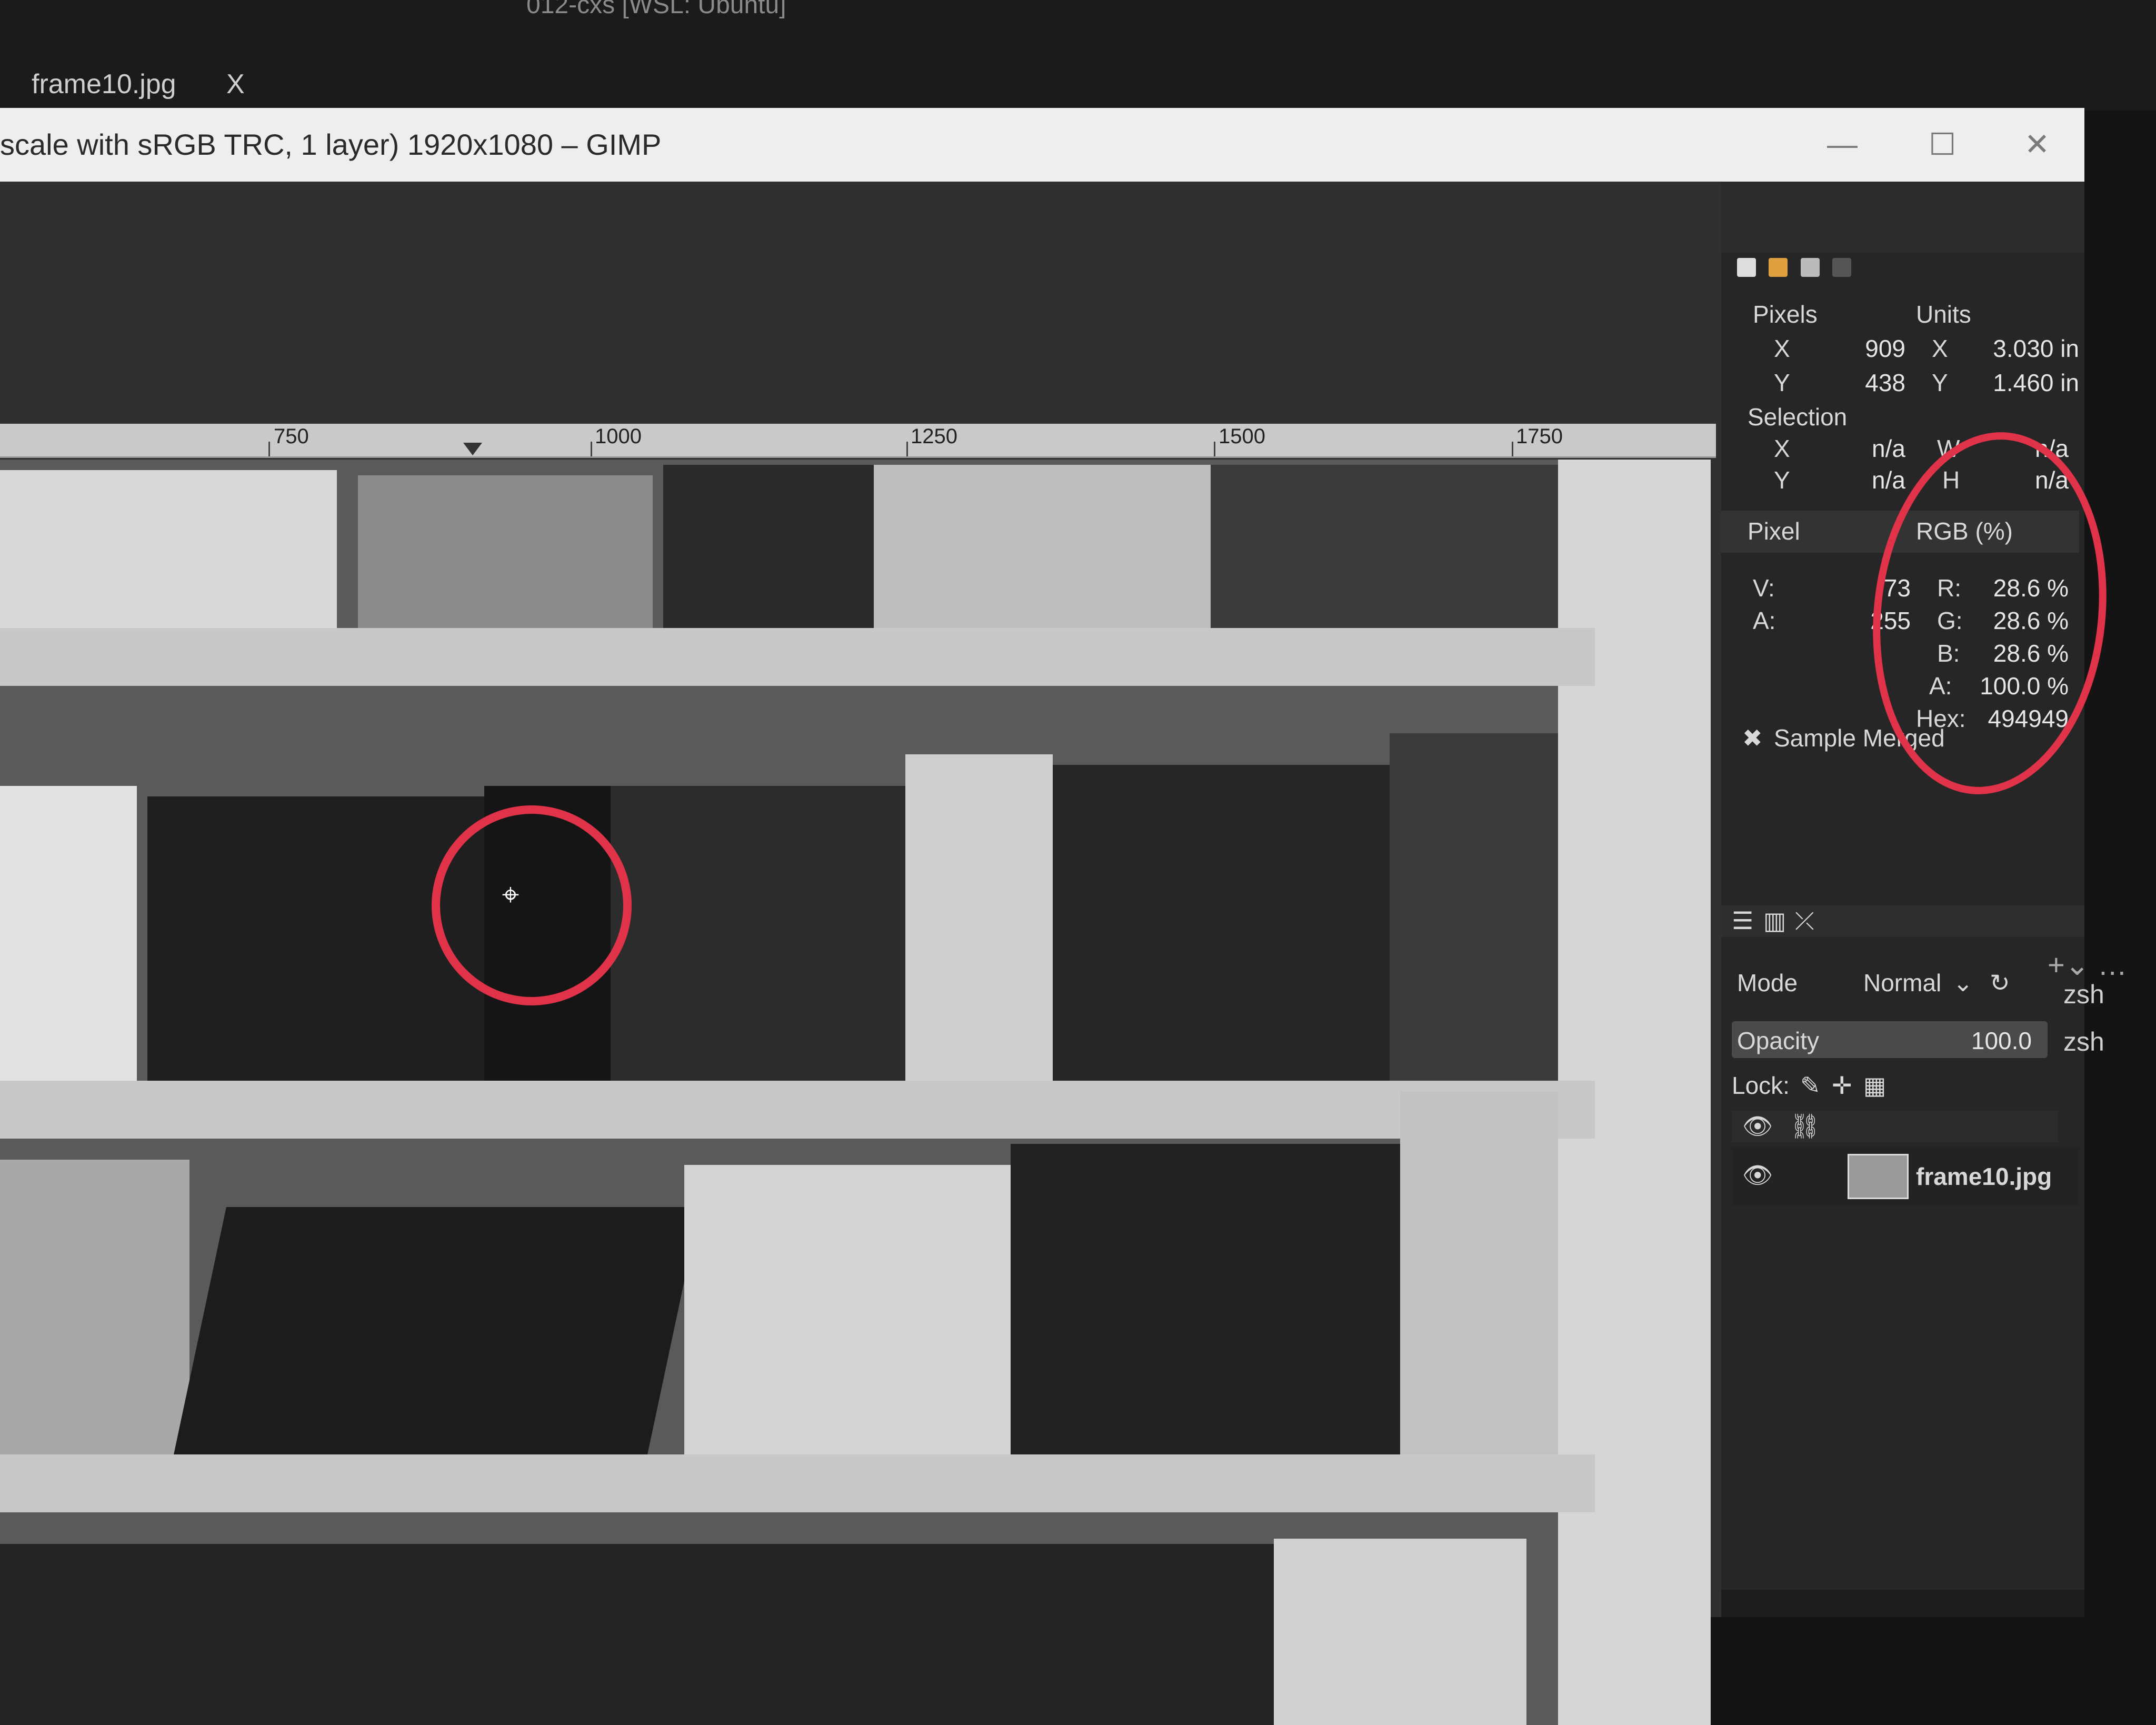  What do you see at coordinates (1888, 480) in the screenshot?
I see `selection-y-value: n/a` at bounding box center [1888, 480].